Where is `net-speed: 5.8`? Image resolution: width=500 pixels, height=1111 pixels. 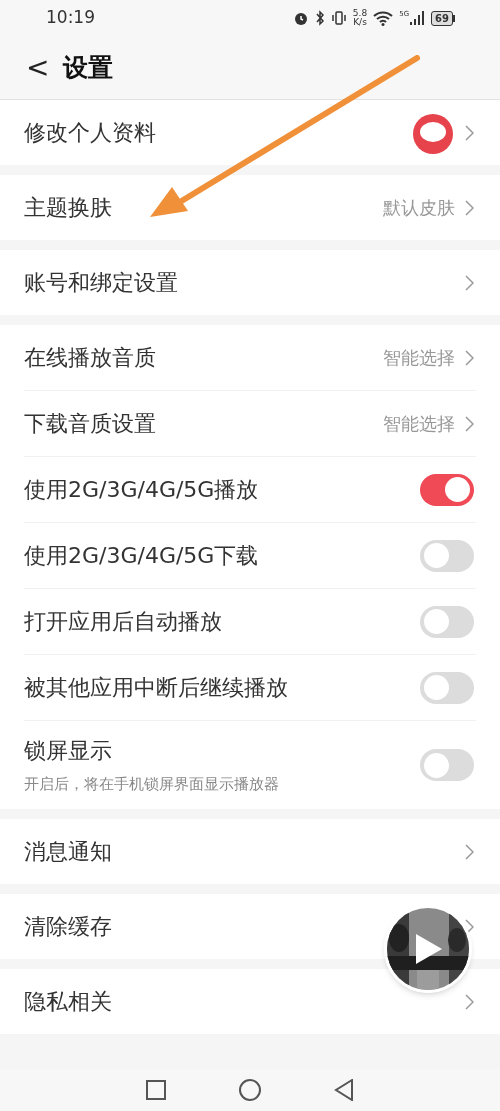 net-speed: 5.8 is located at coordinates (360, 13).